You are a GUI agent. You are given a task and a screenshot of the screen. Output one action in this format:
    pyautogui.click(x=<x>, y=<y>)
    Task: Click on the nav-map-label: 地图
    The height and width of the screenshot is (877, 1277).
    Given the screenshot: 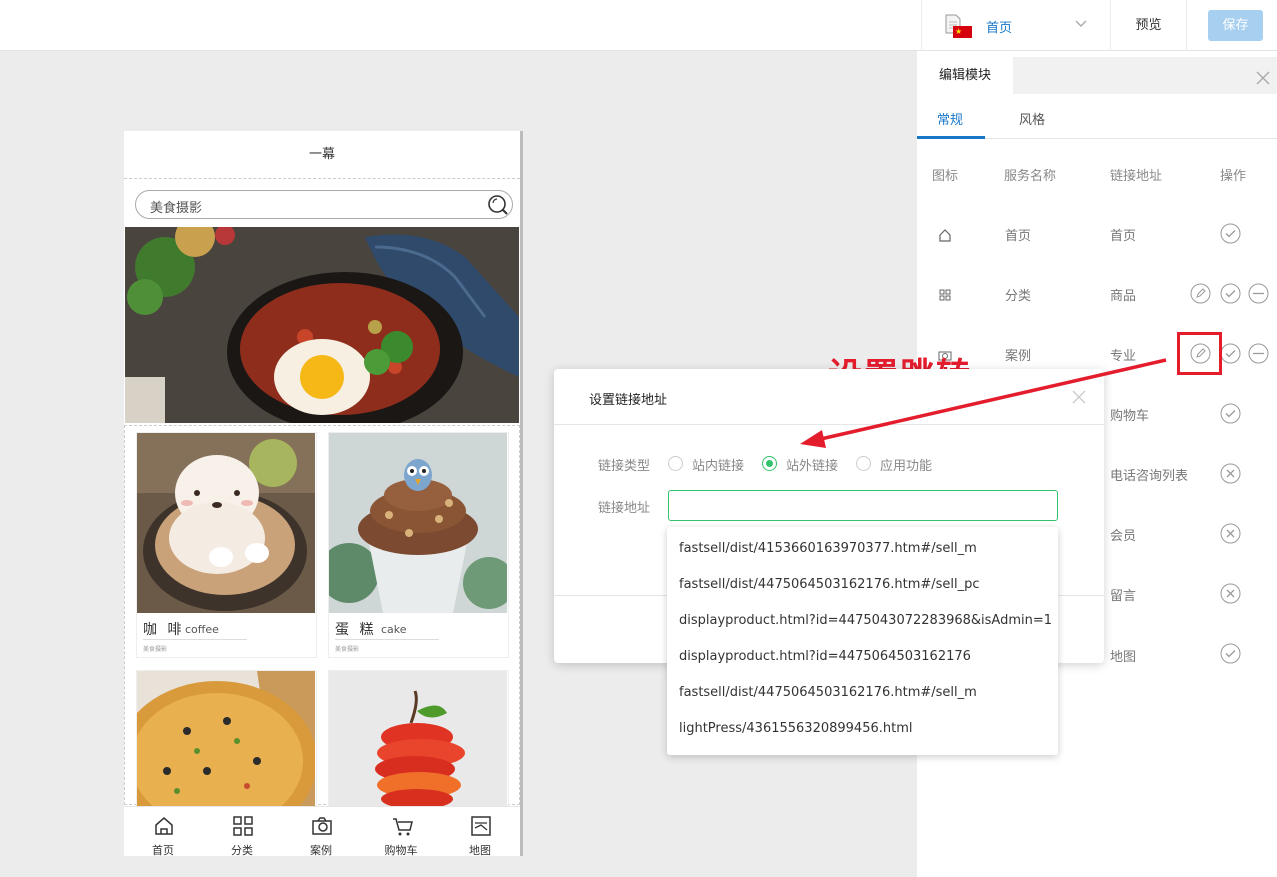 What is the action you would take?
    pyautogui.click(x=480, y=850)
    